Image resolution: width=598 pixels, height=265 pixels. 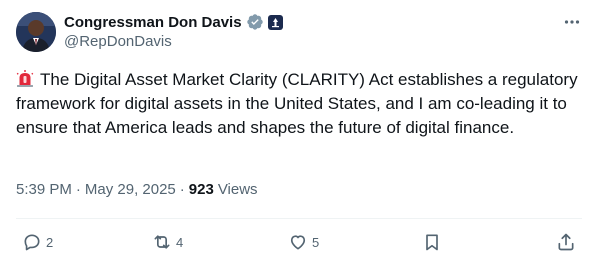 I want to click on share-button, so click(x=566, y=242).